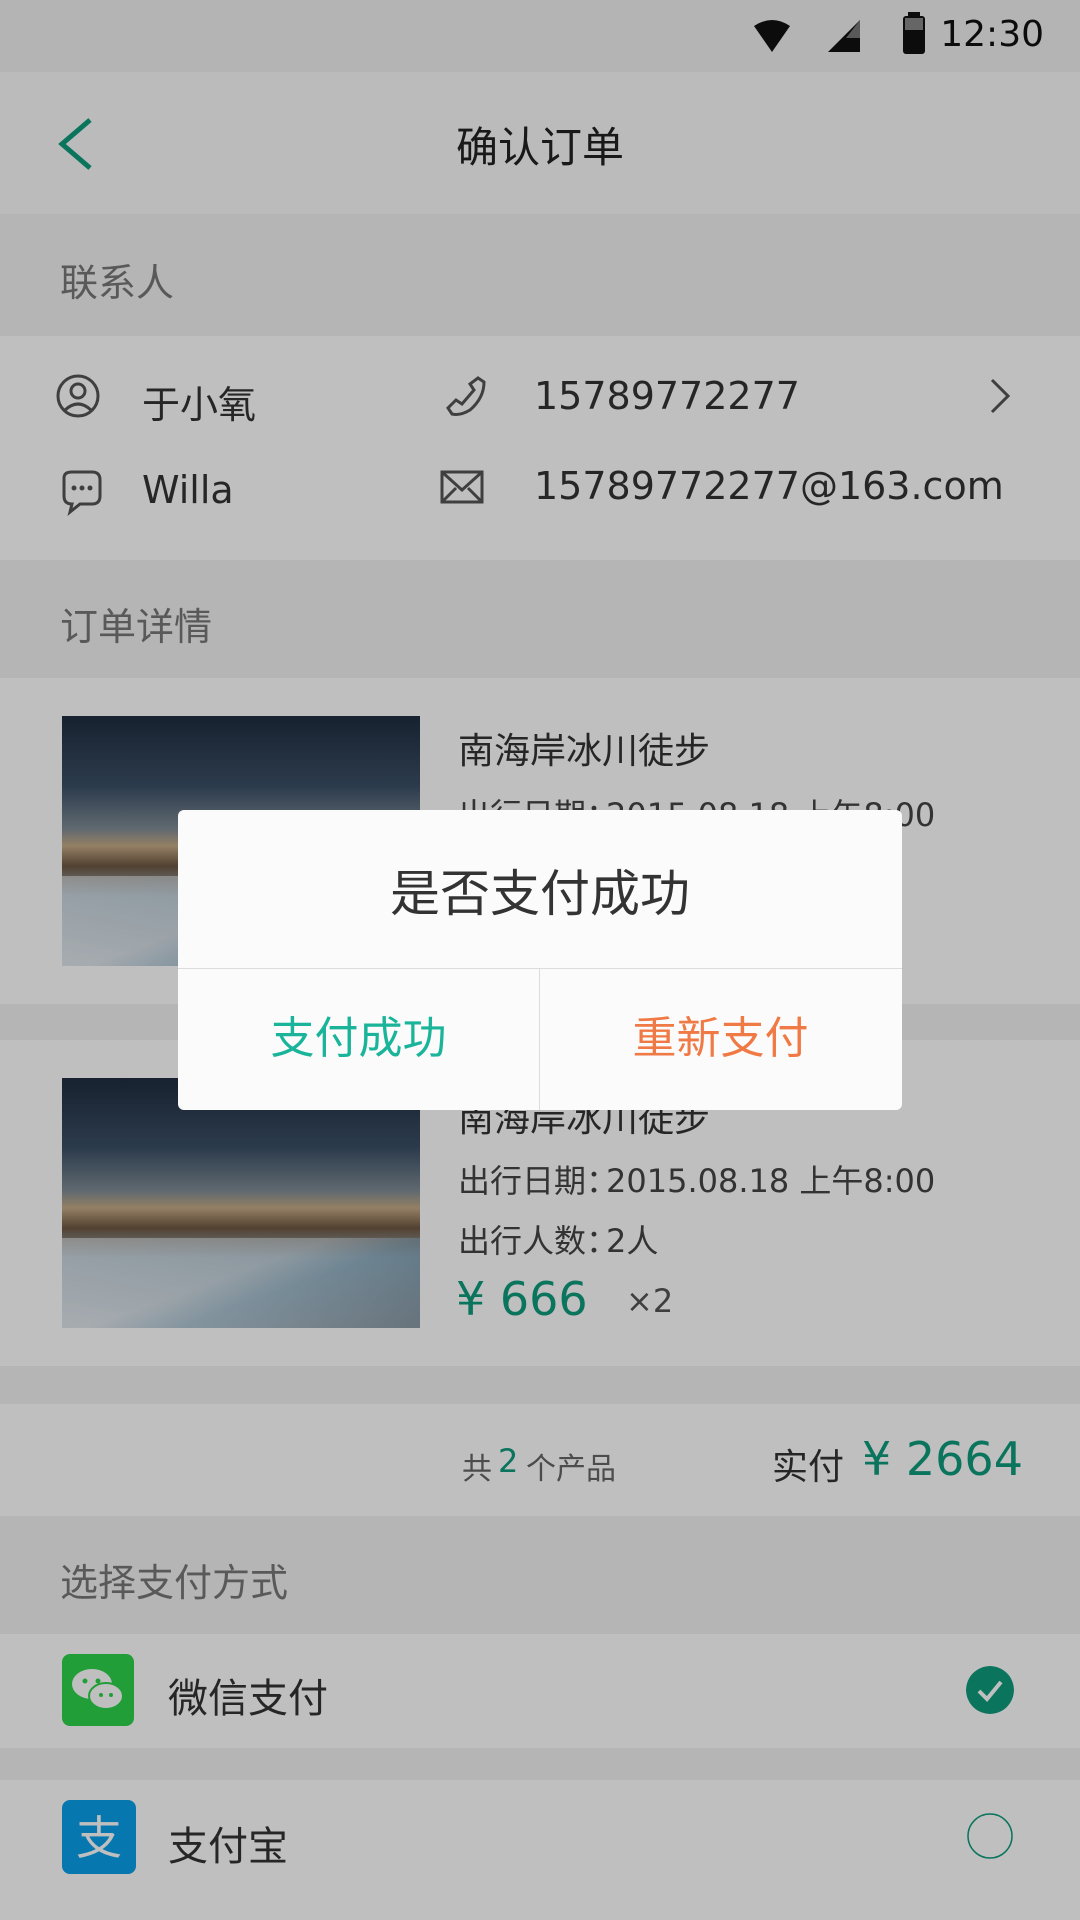 The height and width of the screenshot is (1920, 1080). Describe the element at coordinates (540, 960) in the screenshot. I see `payment-result-dialog: 是否支付成功 支付成功 重新支付` at that location.